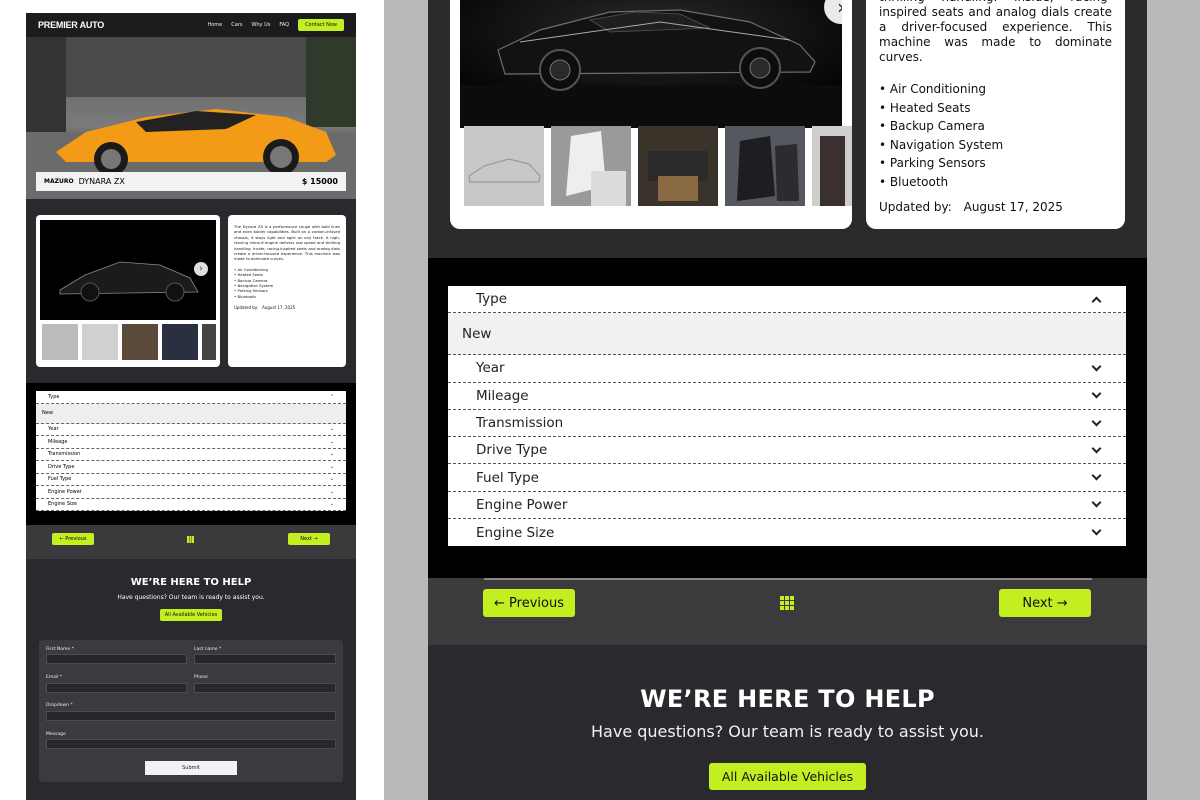  Describe the element at coordinates (191, 492) in the screenshot. I see `preview-filter-engine-power: Engine Power ⌄` at that location.